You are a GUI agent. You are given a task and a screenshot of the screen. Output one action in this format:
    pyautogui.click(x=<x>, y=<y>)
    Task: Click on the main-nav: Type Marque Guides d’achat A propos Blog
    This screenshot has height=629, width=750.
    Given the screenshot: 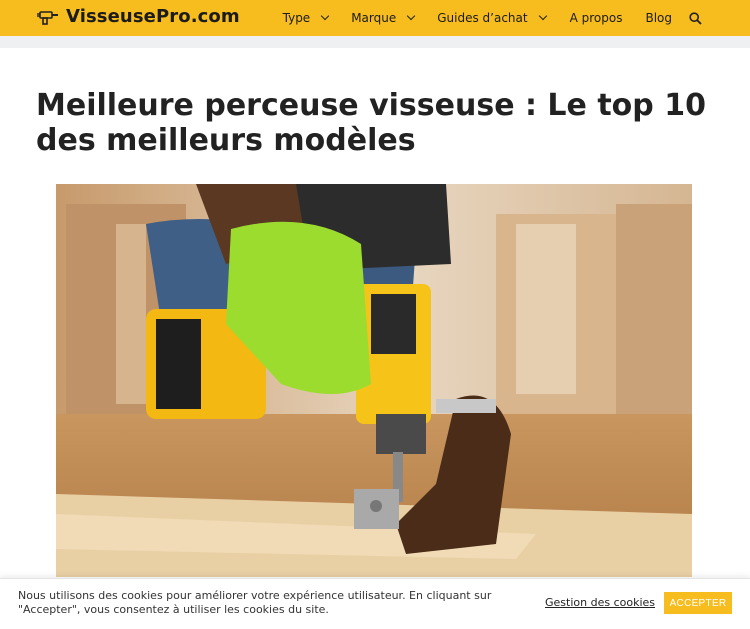 What is the action you would take?
    pyautogui.click(x=516, y=18)
    